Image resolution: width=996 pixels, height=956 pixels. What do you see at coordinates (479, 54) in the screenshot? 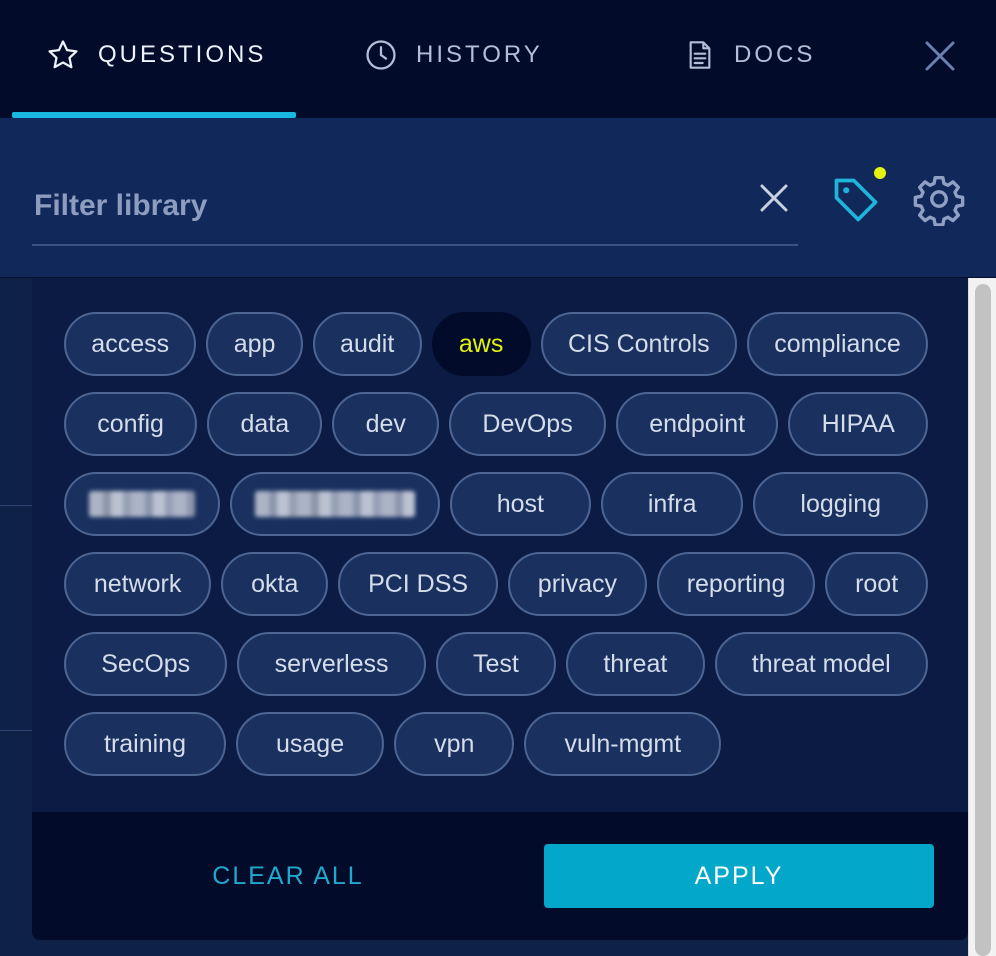
I see `tab-history-label: HISTORY` at bounding box center [479, 54].